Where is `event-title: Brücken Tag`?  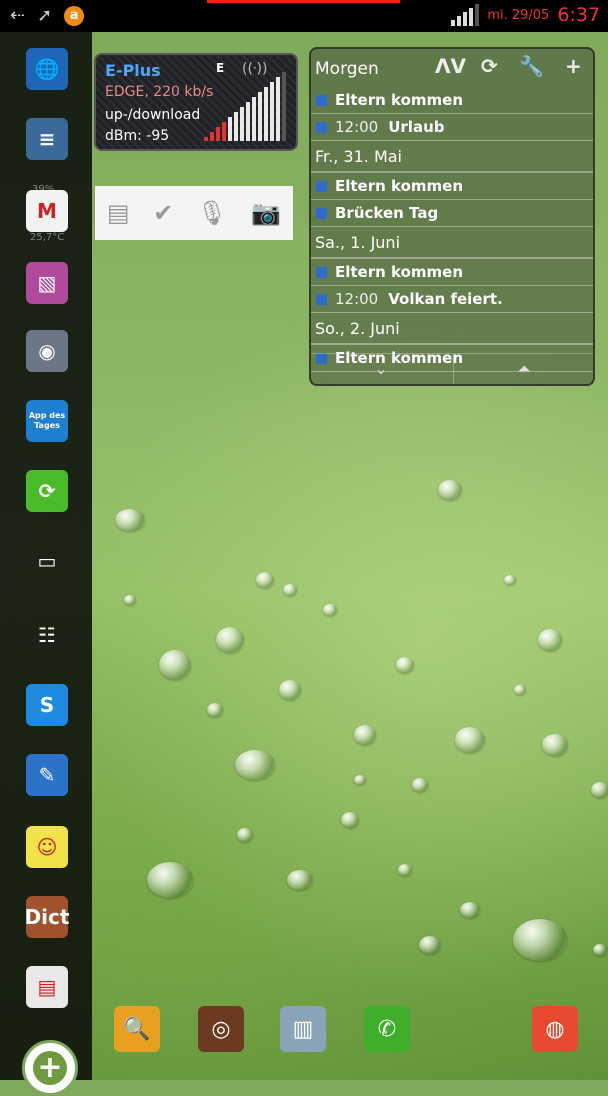 event-title: Brücken Tag is located at coordinates (387, 213).